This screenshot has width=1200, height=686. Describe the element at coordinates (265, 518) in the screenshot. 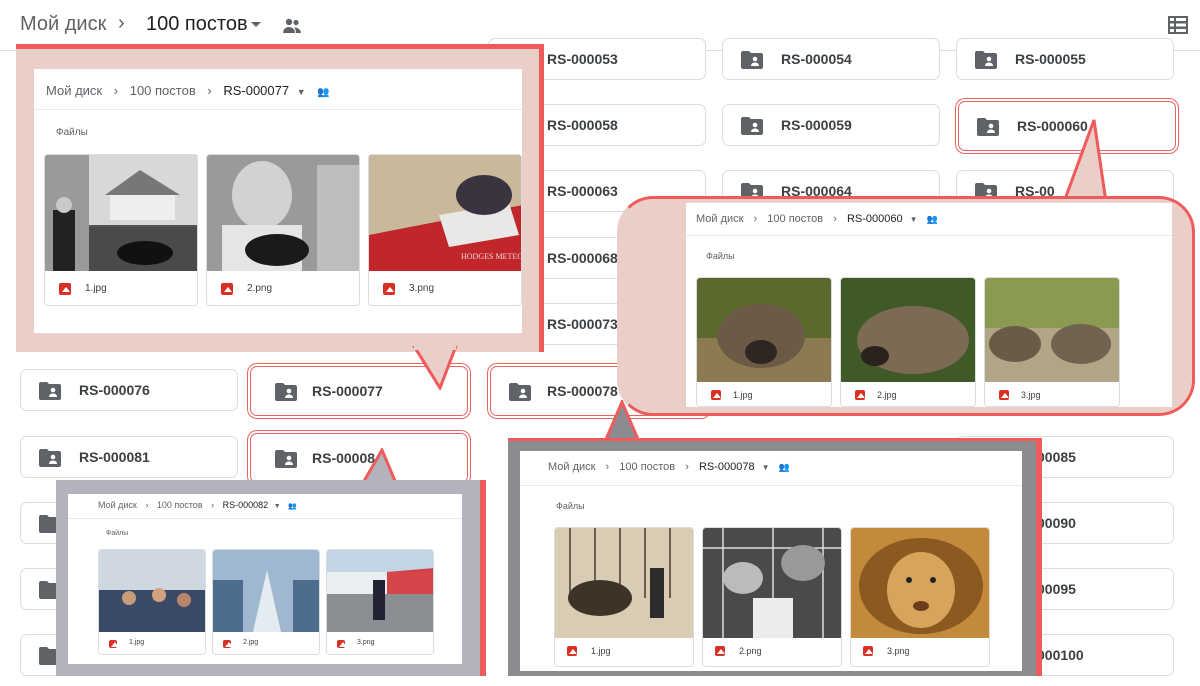

I see `divider` at that location.